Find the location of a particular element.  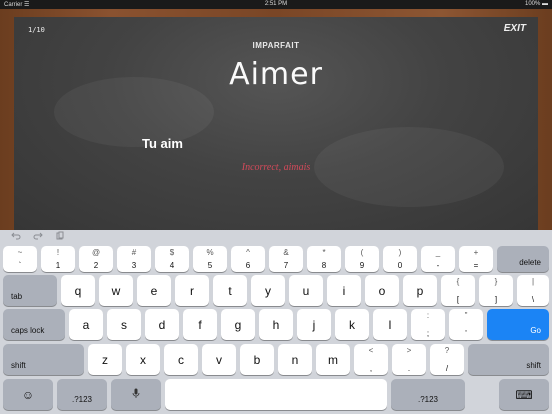

key-0: ) 0 is located at coordinates (400, 259).